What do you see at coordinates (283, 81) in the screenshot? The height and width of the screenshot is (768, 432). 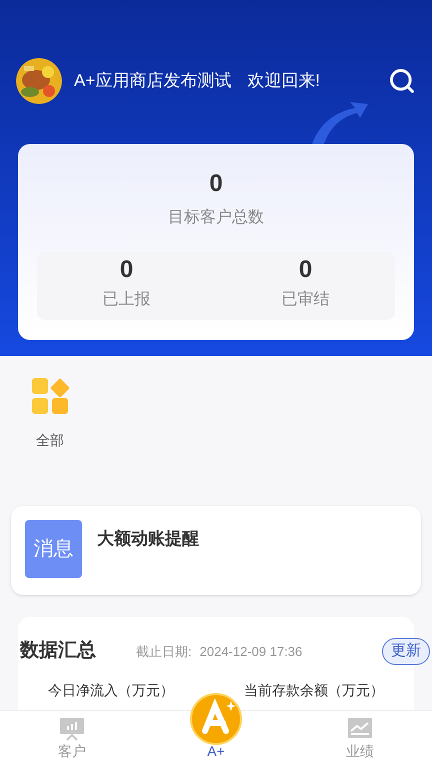 I see `welcome-text: 欢迎回来!` at bounding box center [283, 81].